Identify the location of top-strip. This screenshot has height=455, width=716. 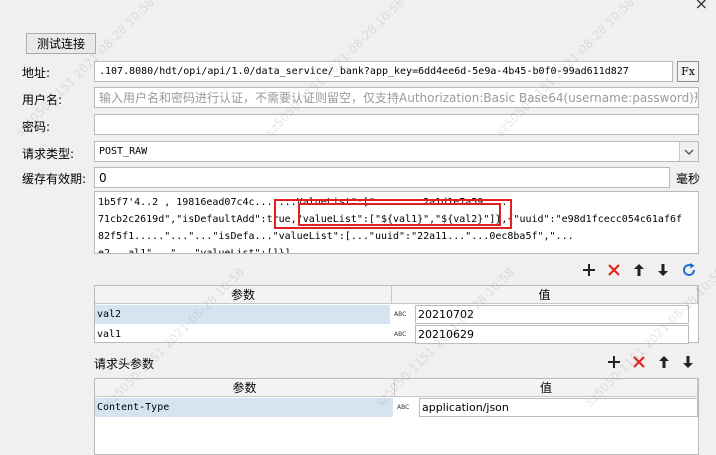
(358, 11).